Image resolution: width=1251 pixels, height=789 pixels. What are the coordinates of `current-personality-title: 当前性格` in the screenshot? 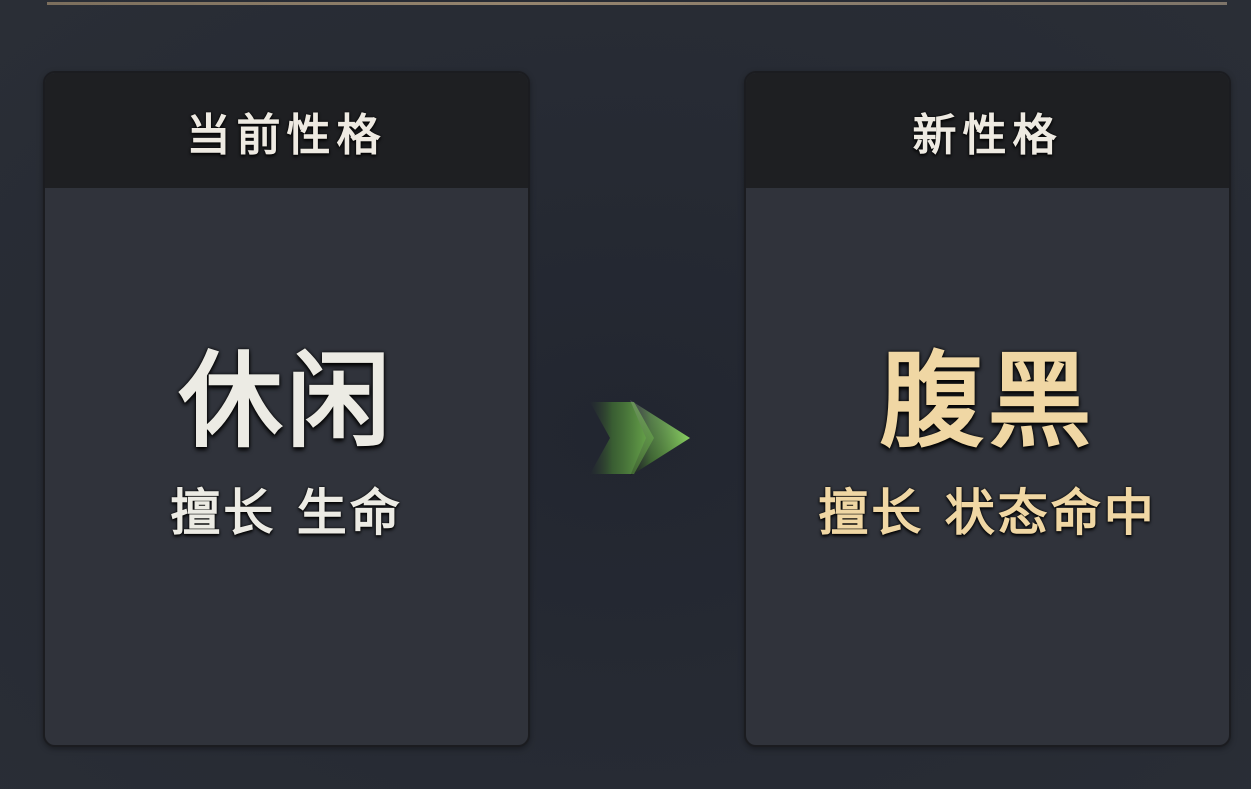 It's located at (286, 135).